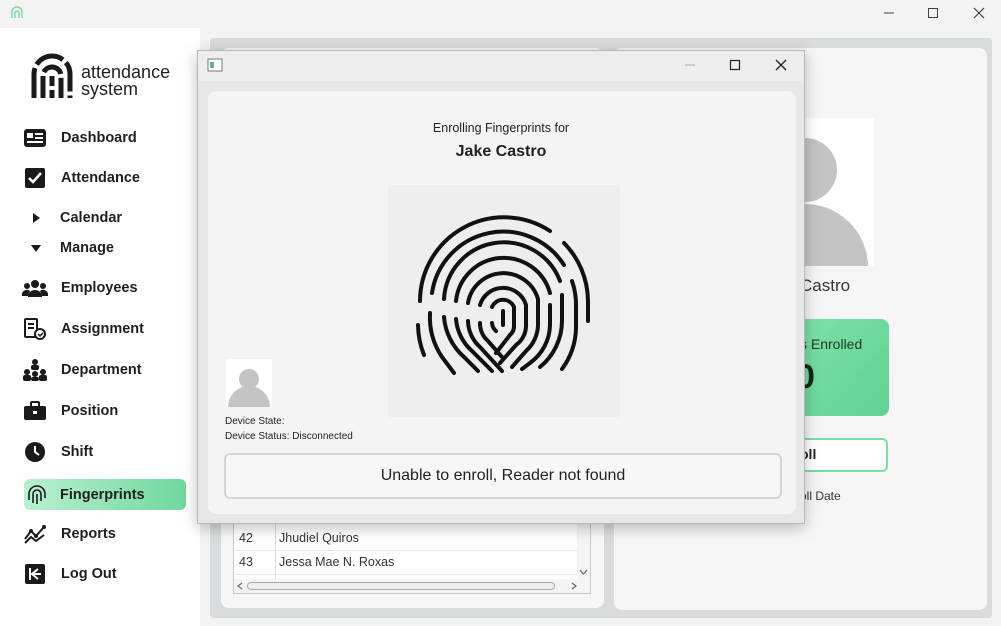 This screenshot has height=626, width=1001. Describe the element at coordinates (406, 539) in the screenshot. I see `table-row: 42 Jhudiel Quiros` at that location.